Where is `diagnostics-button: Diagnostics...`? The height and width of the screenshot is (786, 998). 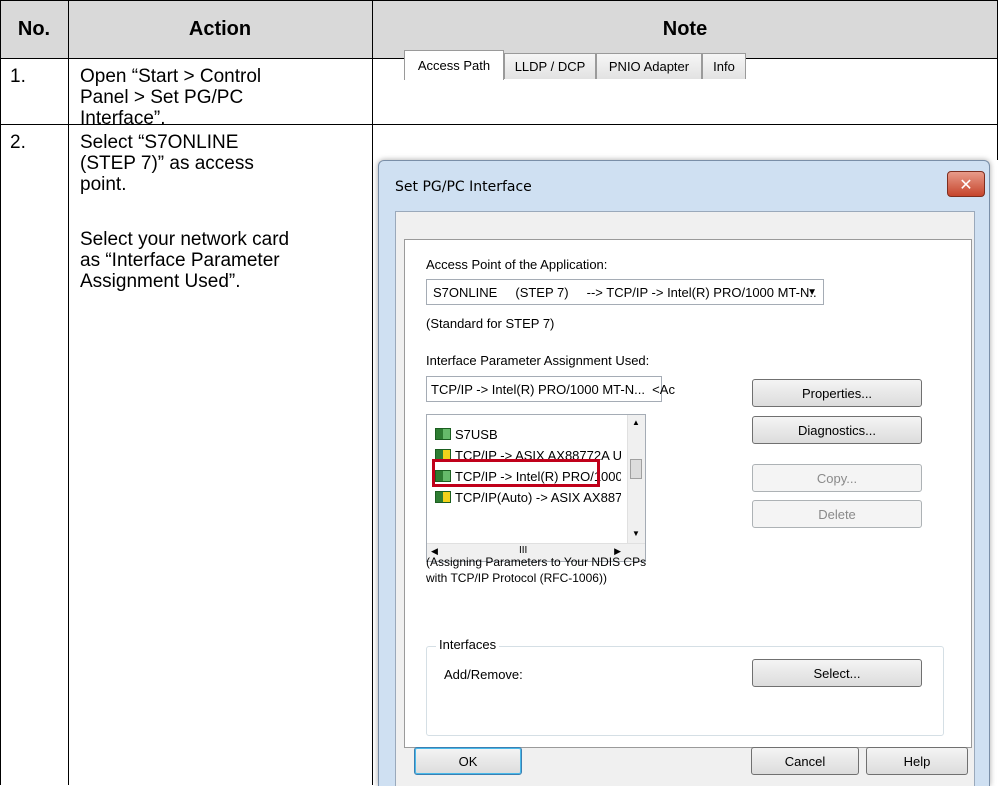 diagnostics-button: Diagnostics... is located at coordinates (837, 430).